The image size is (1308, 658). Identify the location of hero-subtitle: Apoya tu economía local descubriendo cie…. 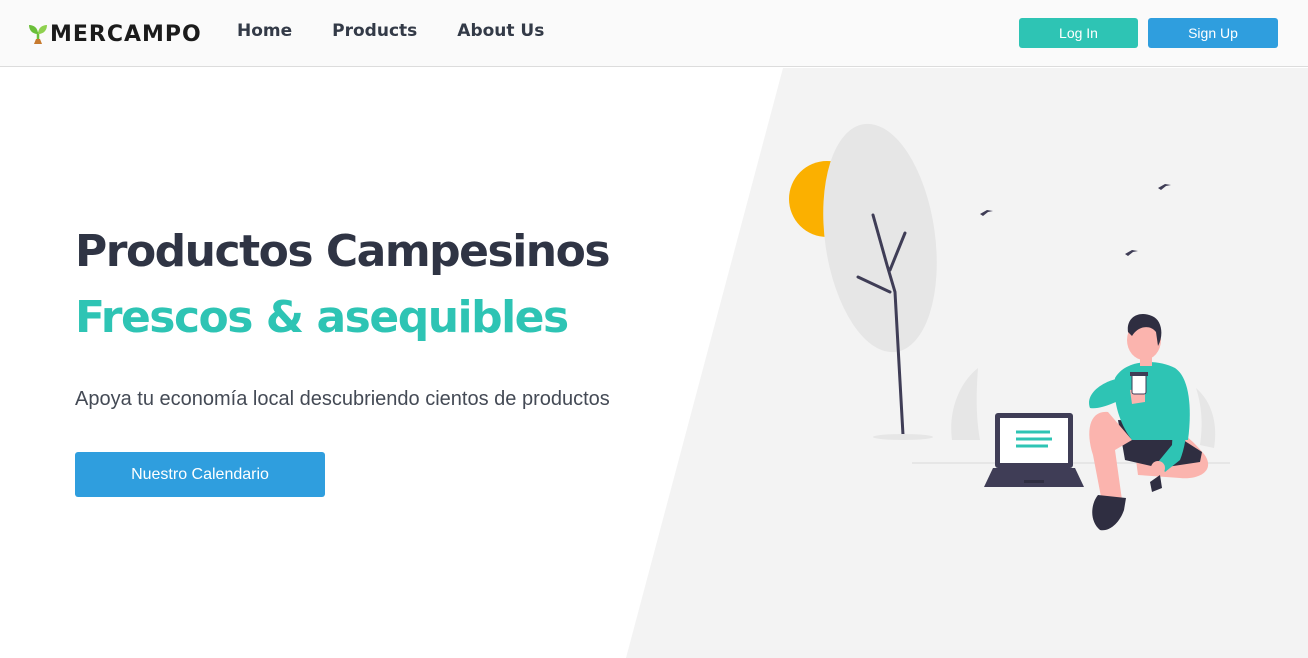
(342, 399).